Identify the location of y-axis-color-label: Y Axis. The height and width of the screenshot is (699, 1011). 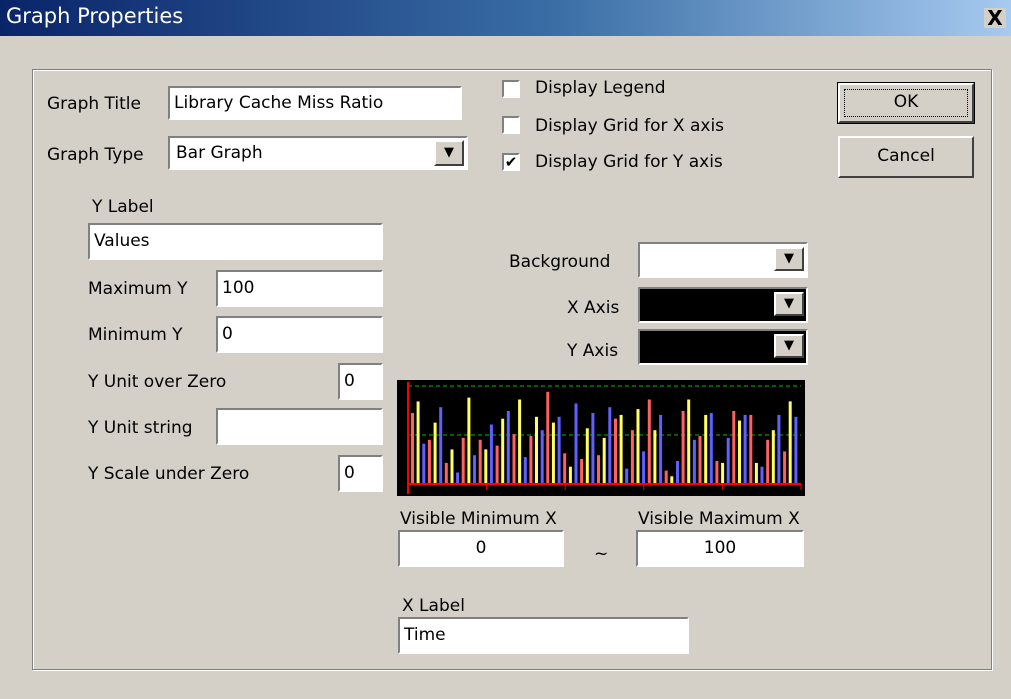
(593, 351).